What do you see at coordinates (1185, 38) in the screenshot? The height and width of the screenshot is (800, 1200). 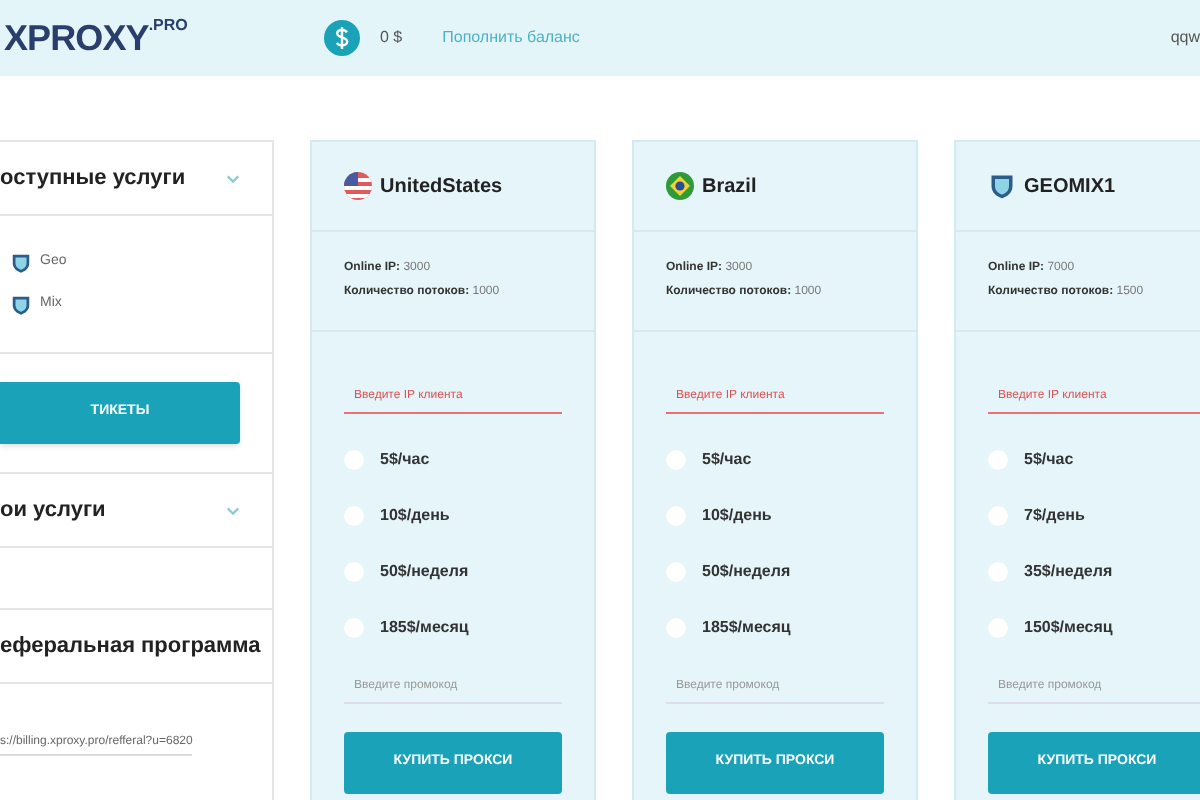 I see `username: qqw` at bounding box center [1185, 38].